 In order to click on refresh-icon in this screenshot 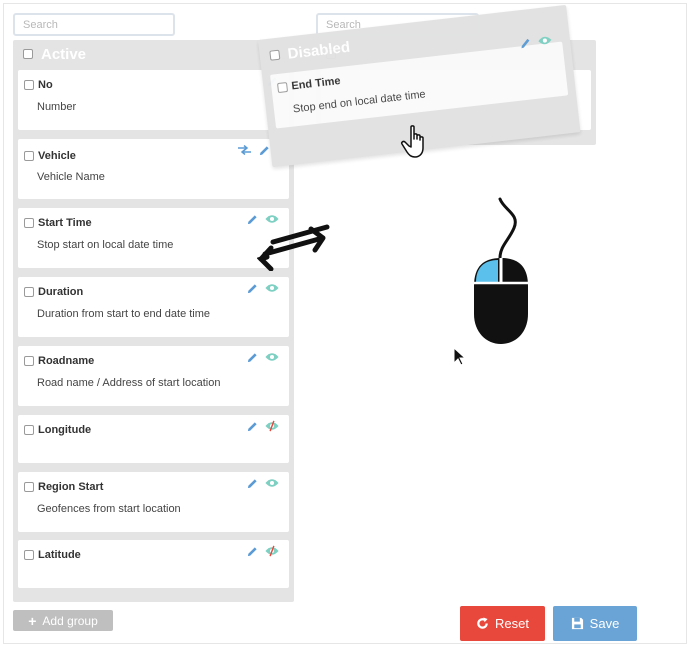, I will do `click(482, 623)`.